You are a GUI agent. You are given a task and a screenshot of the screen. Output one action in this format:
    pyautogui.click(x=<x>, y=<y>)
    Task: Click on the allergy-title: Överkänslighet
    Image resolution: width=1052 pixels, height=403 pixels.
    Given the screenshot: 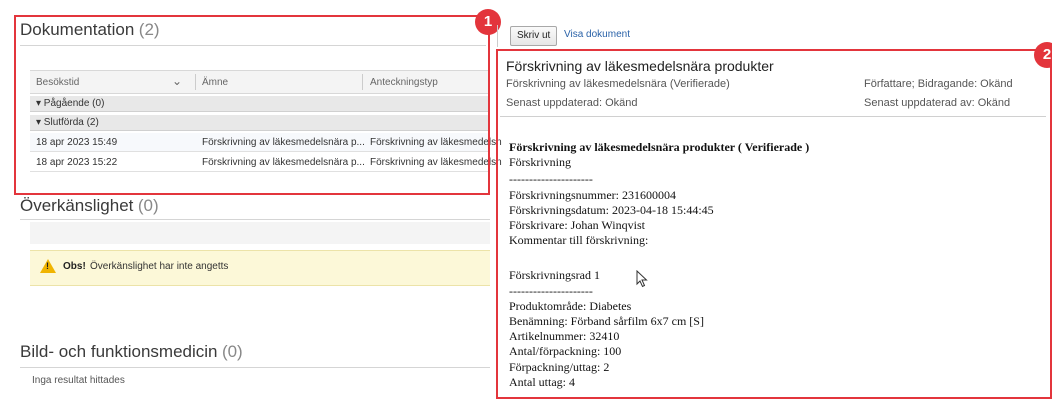 What is the action you would take?
    pyautogui.click(x=77, y=205)
    